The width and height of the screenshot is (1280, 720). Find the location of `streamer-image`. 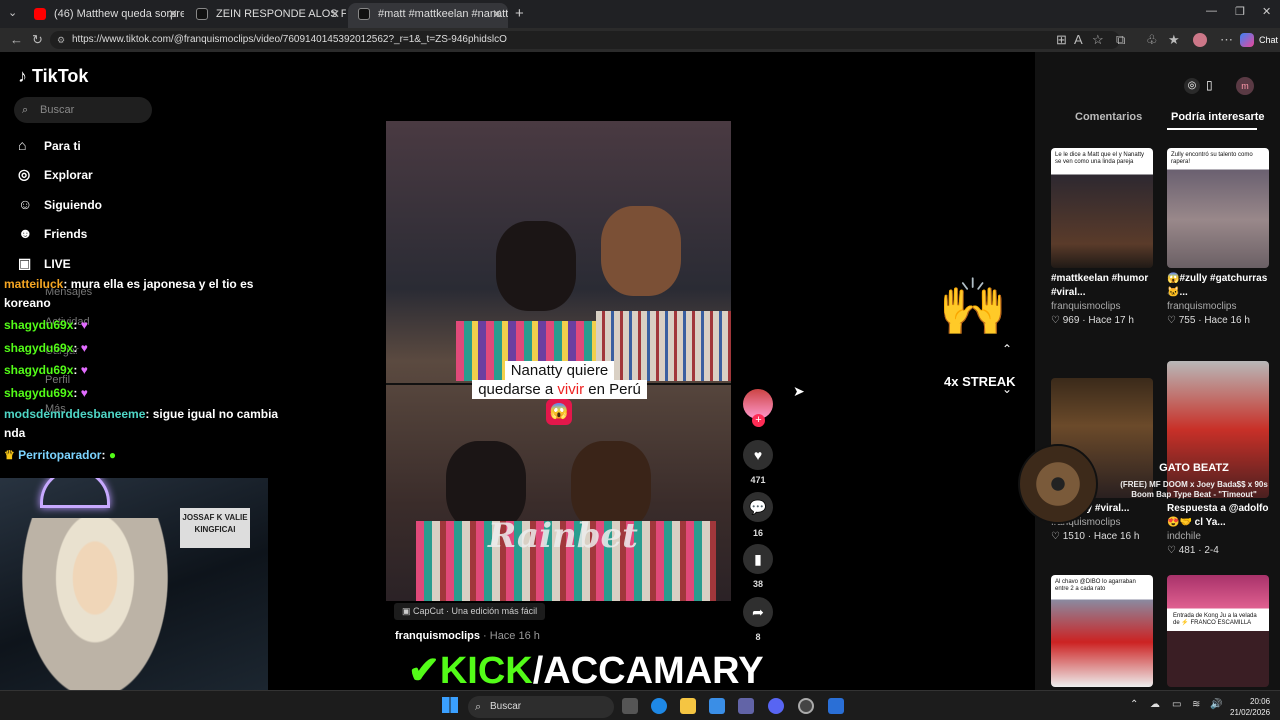

streamer-image is located at coordinates (95, 604).